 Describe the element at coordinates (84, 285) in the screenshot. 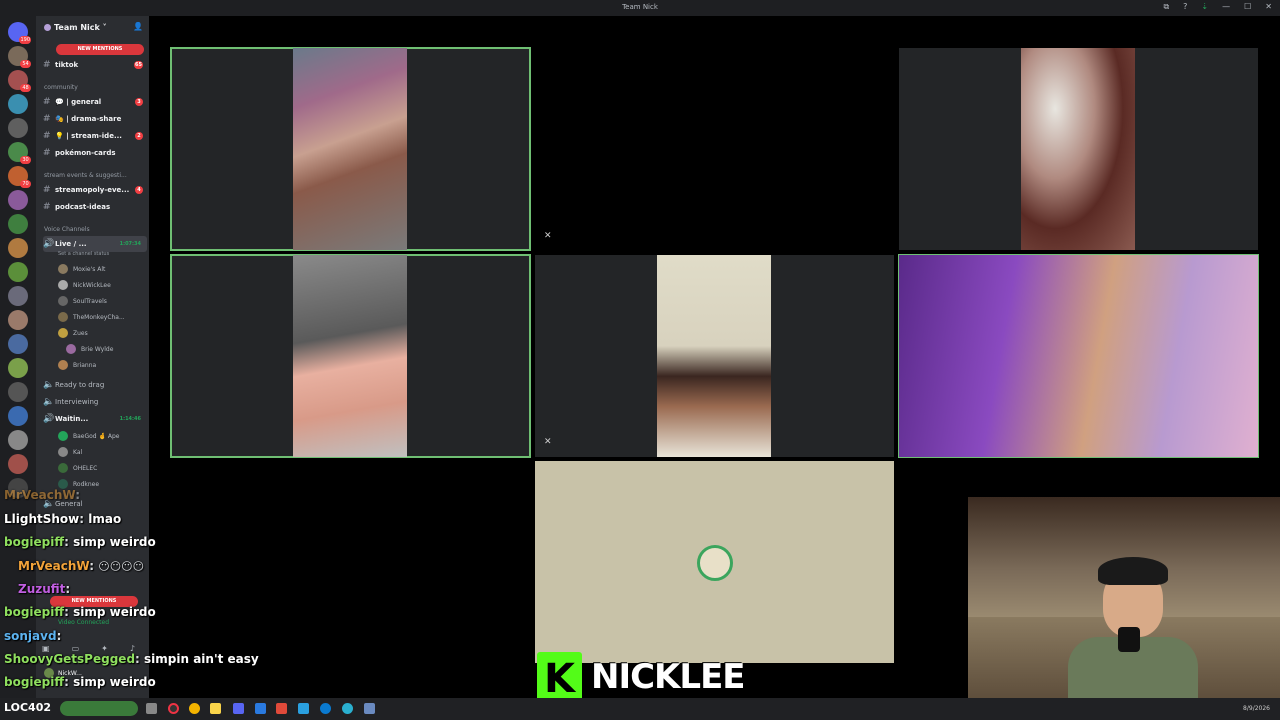

I see `voice-member: NickWickLee` at that location.